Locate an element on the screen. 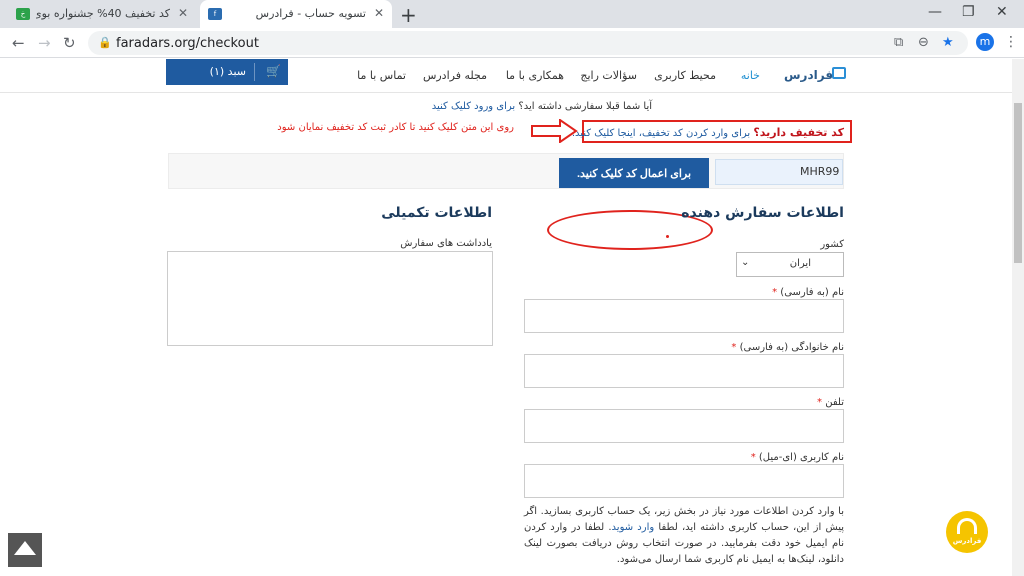 The height and width of the screenshot is (576, 1024). browser-toolbar: ← → ↻ 🔒 faradars.org/checkout ⧉ ⊖ ★ m ⋮ is located at coordinates (512, 43).